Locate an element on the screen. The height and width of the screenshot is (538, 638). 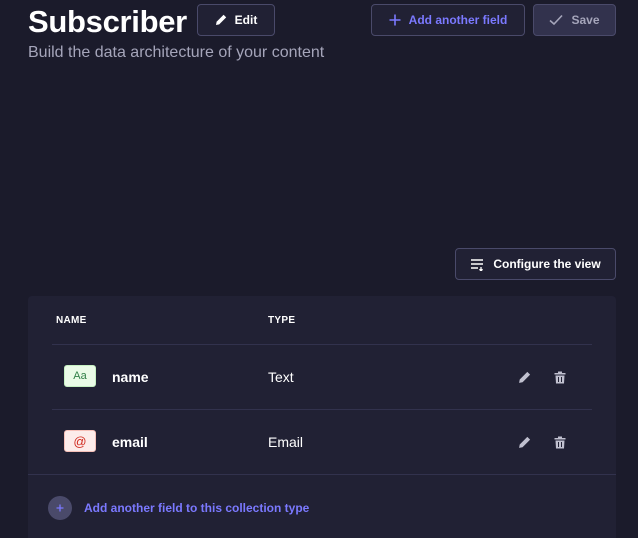
column-header-name: NAME is located at coordinates (71, 320).